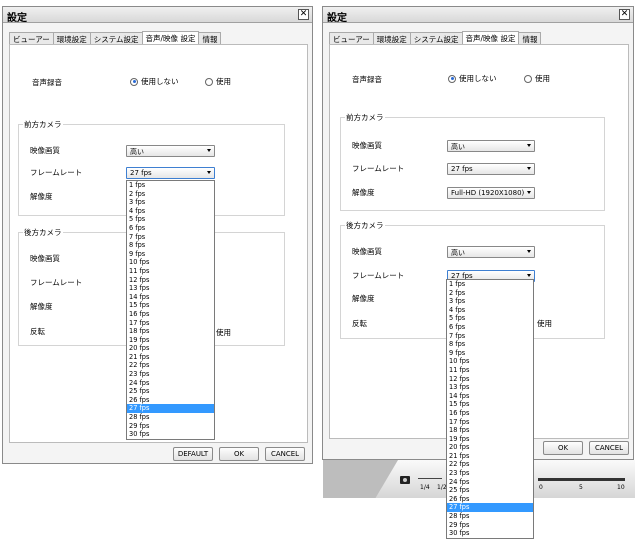 This screenshot has height=550, width=640. Describe the element at coordinates (193, 454) in the screenshot. I see `default-button: DEFAULT` at that location.